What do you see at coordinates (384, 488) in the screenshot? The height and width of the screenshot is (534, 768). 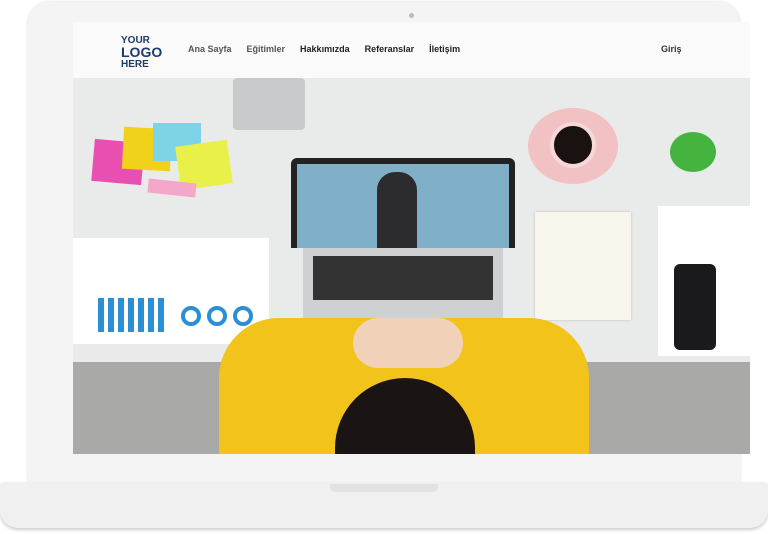 I see `laptop-notch` at bounding box center [384, 488].